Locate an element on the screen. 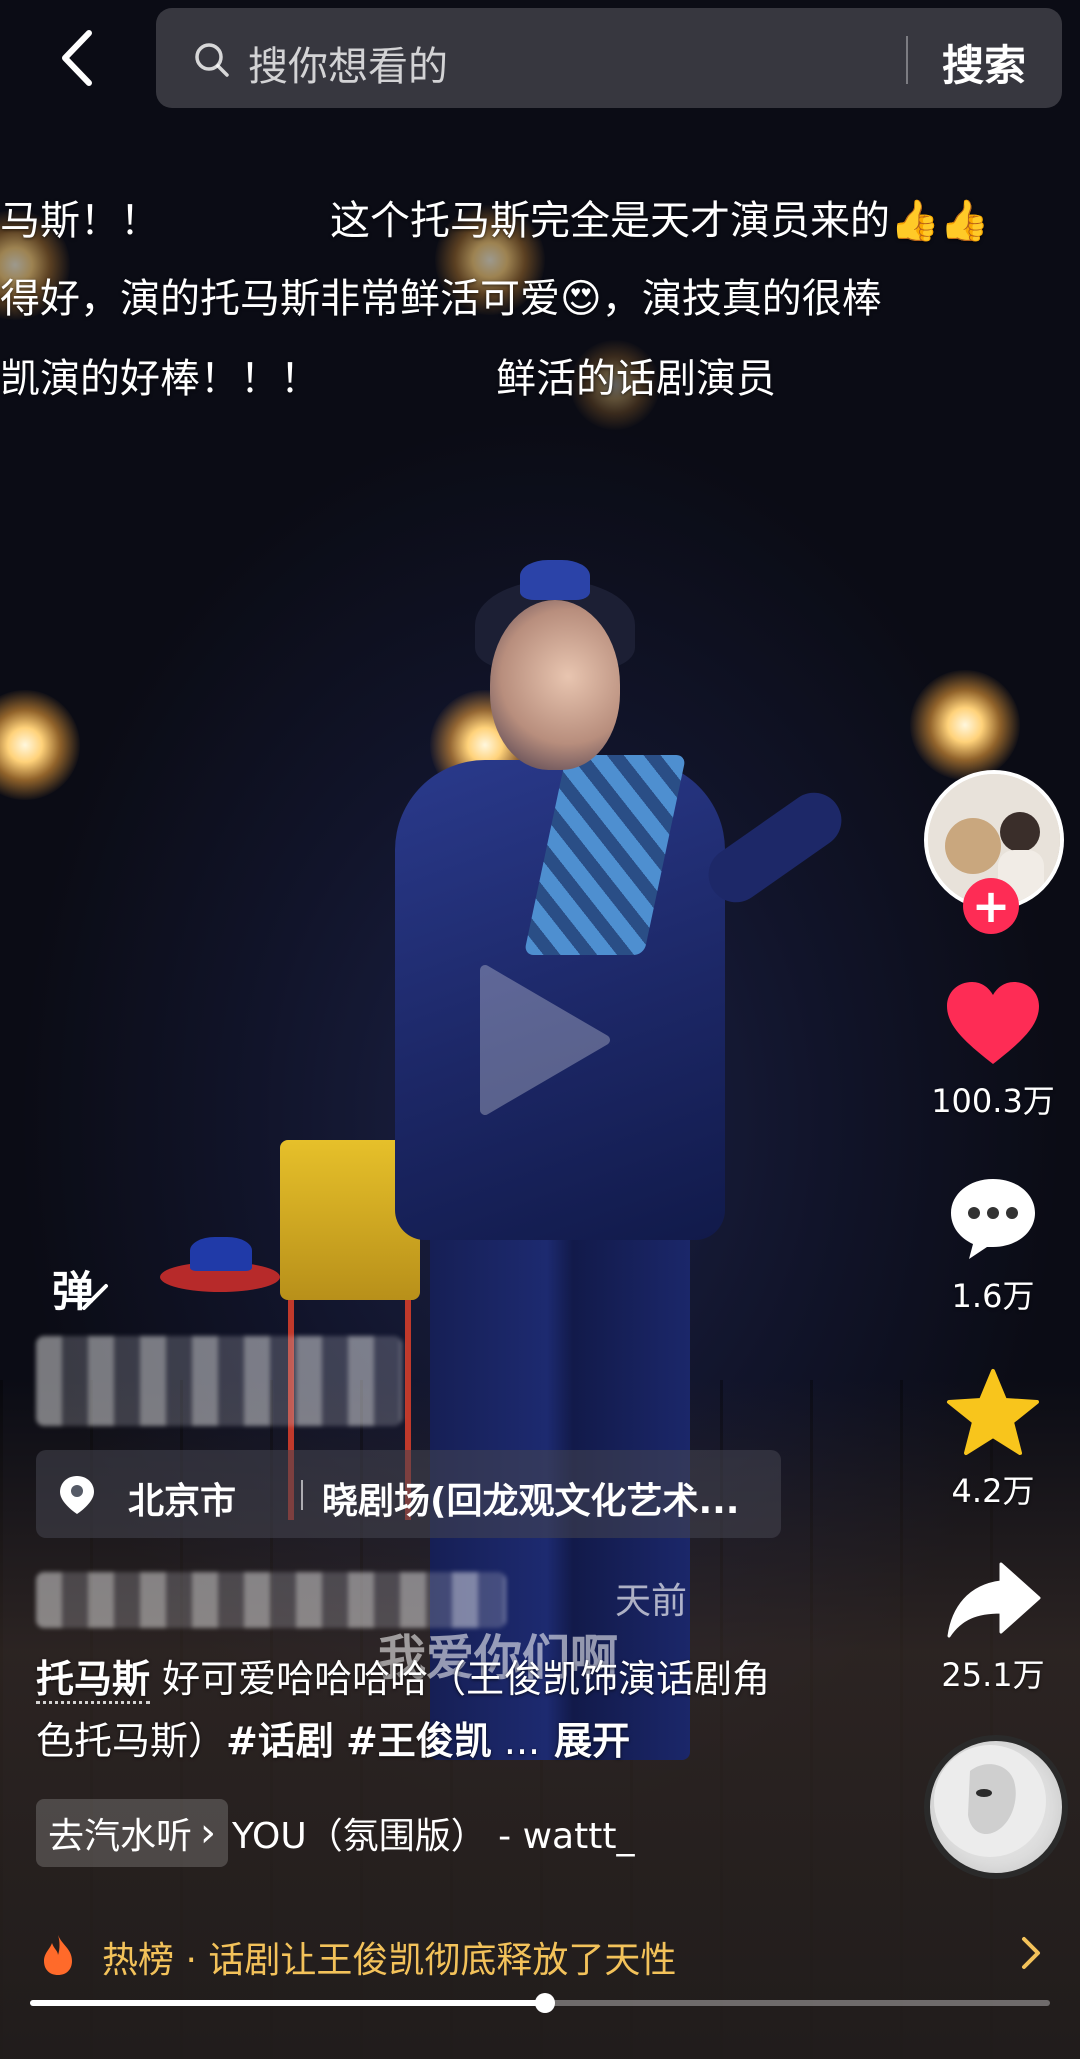  favorite-button: 4.2万 is located at coordinates (993, 1440).